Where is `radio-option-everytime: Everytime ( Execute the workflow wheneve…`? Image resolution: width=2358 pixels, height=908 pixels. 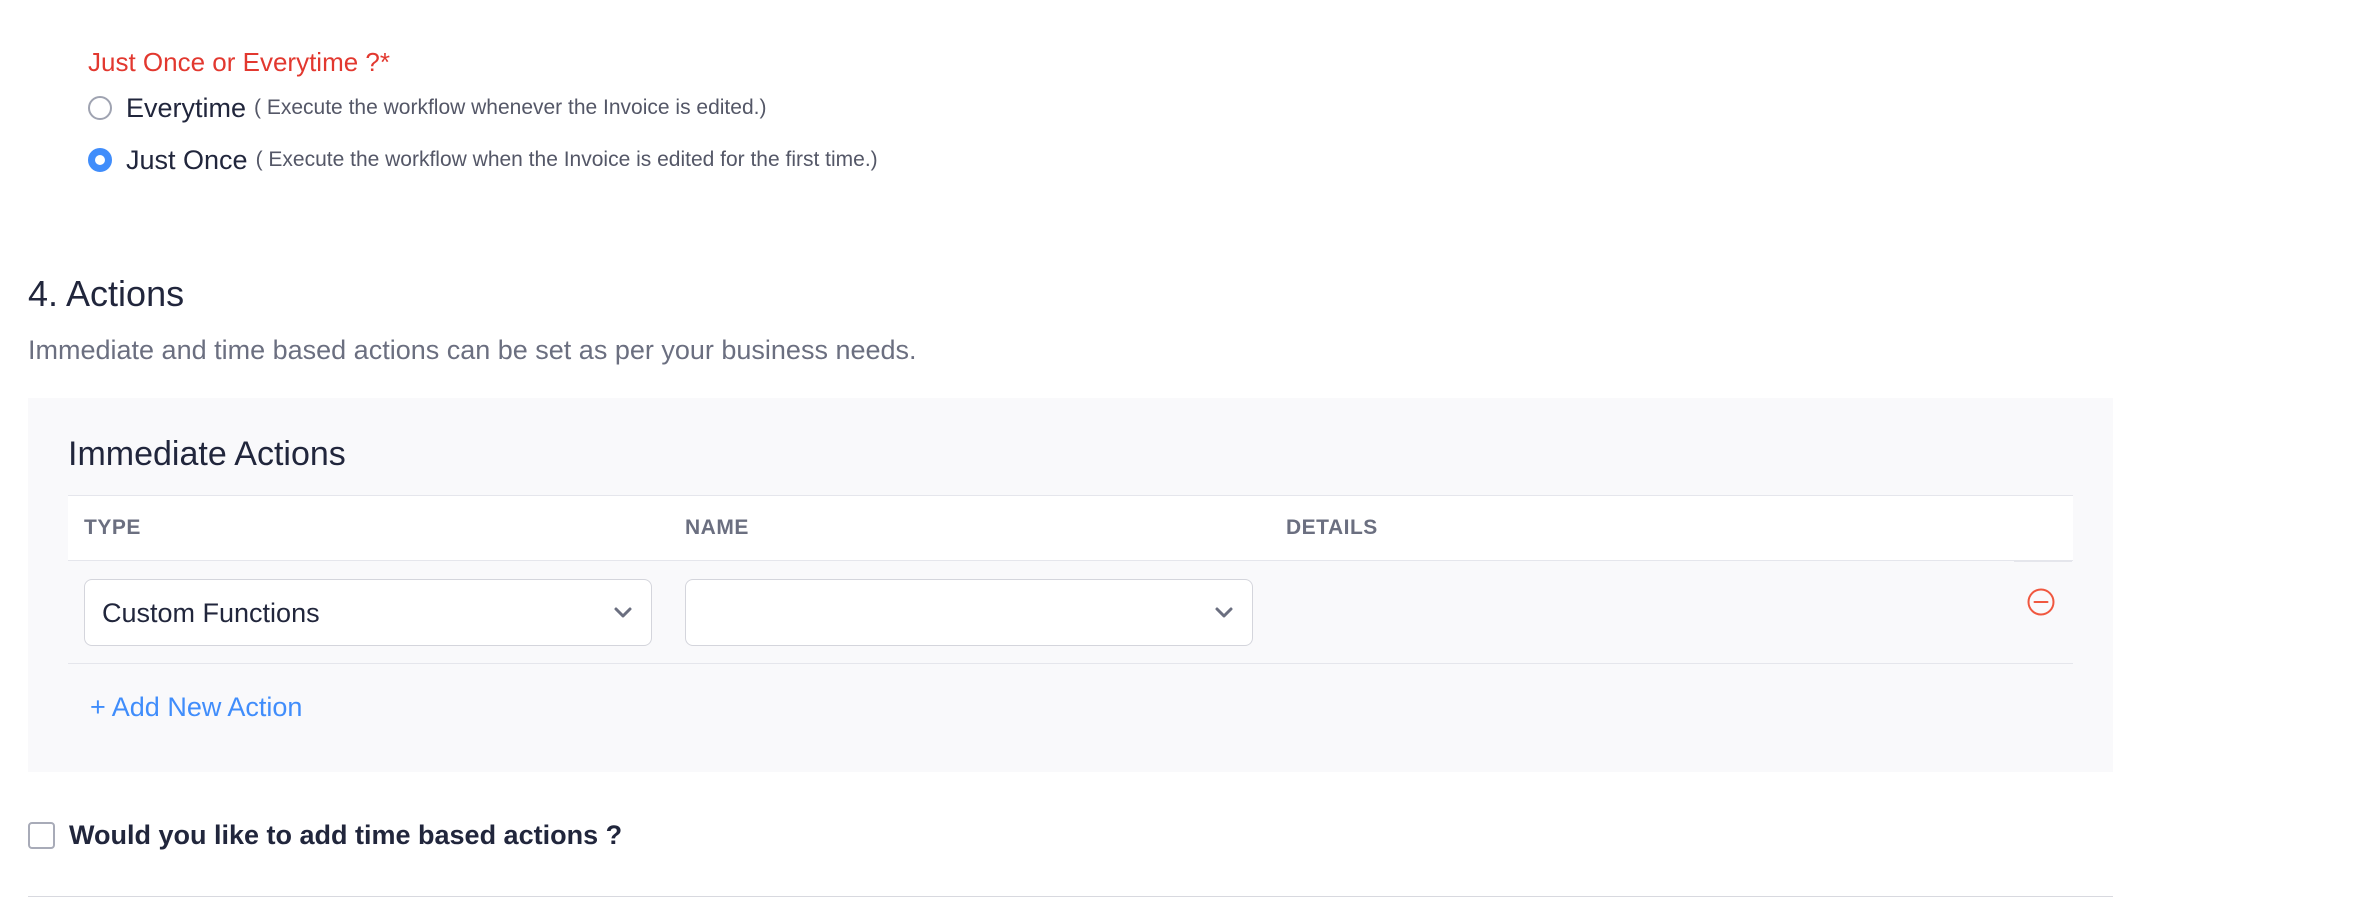 radio-option-everytime: Everytime ( Execute the workflow wheneve… is located at coordinates (483, 108).